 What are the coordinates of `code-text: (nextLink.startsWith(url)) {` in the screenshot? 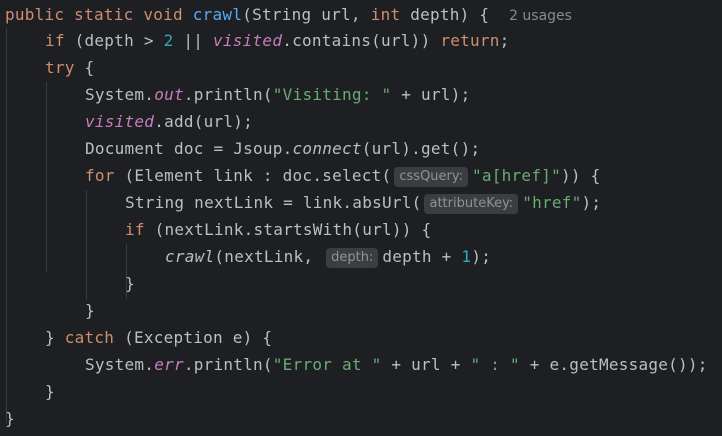 It's located at (288, 229).